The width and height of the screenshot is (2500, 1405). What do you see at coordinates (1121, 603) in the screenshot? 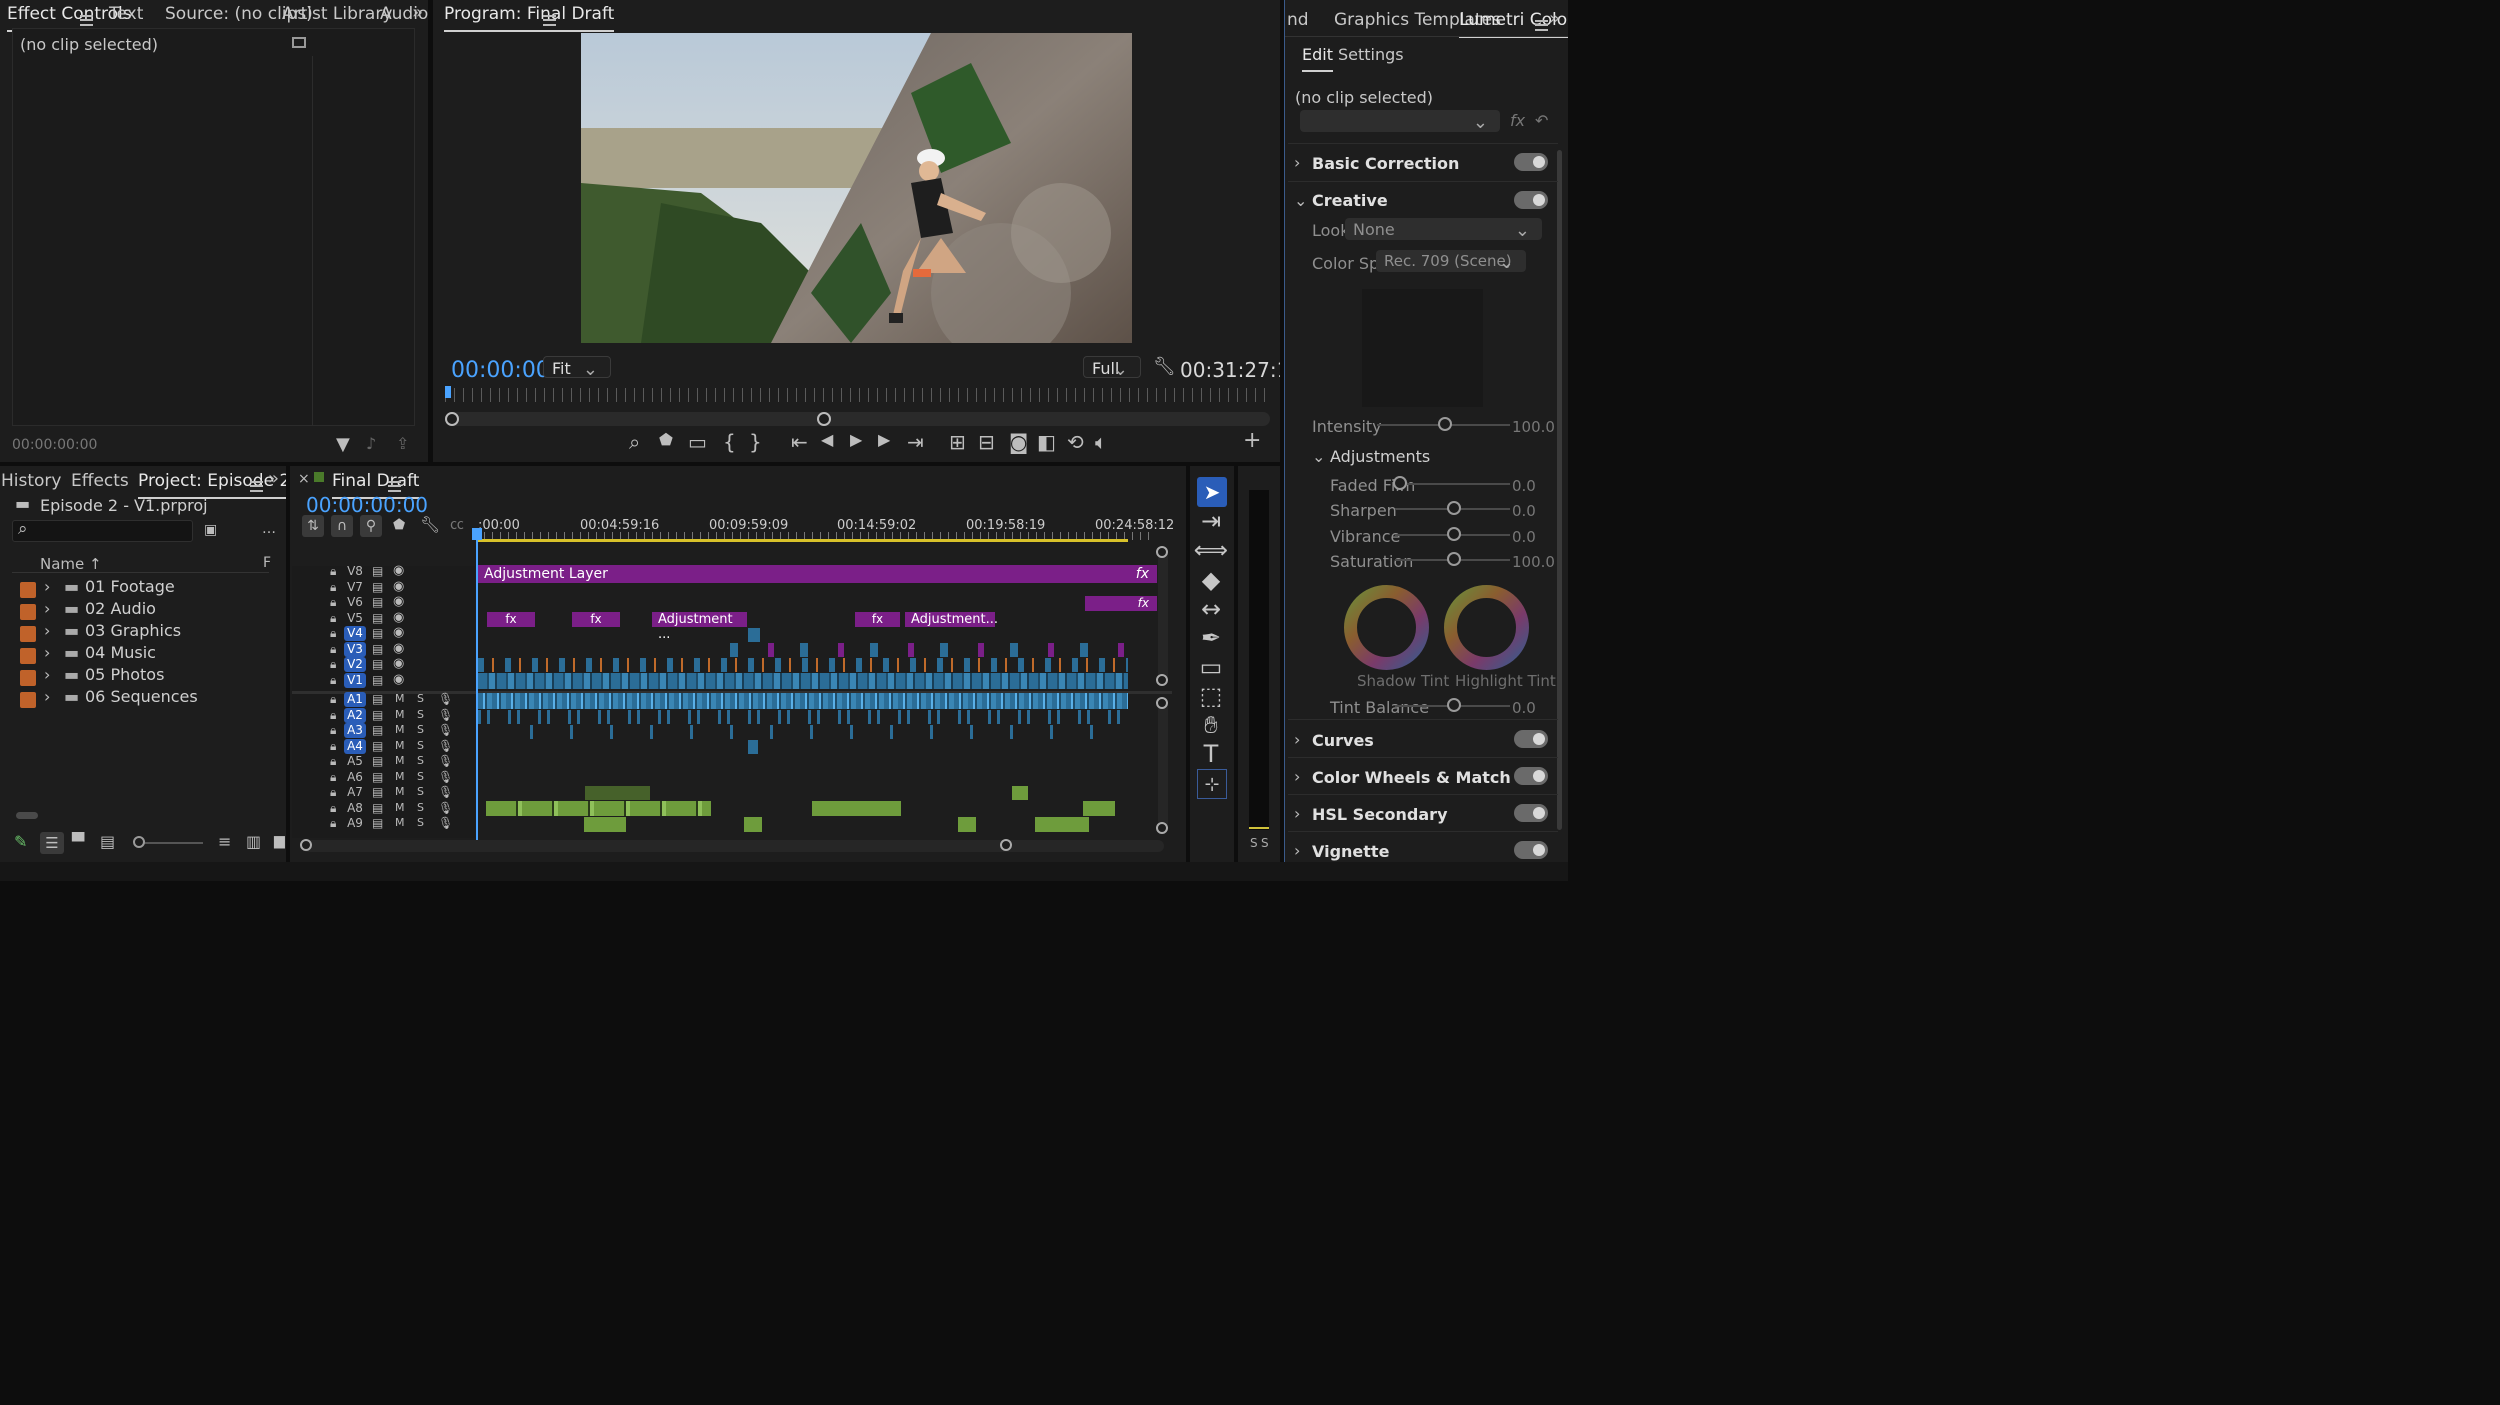
I see `adjustment-clip: fx` at bounding box center [1121, 603].